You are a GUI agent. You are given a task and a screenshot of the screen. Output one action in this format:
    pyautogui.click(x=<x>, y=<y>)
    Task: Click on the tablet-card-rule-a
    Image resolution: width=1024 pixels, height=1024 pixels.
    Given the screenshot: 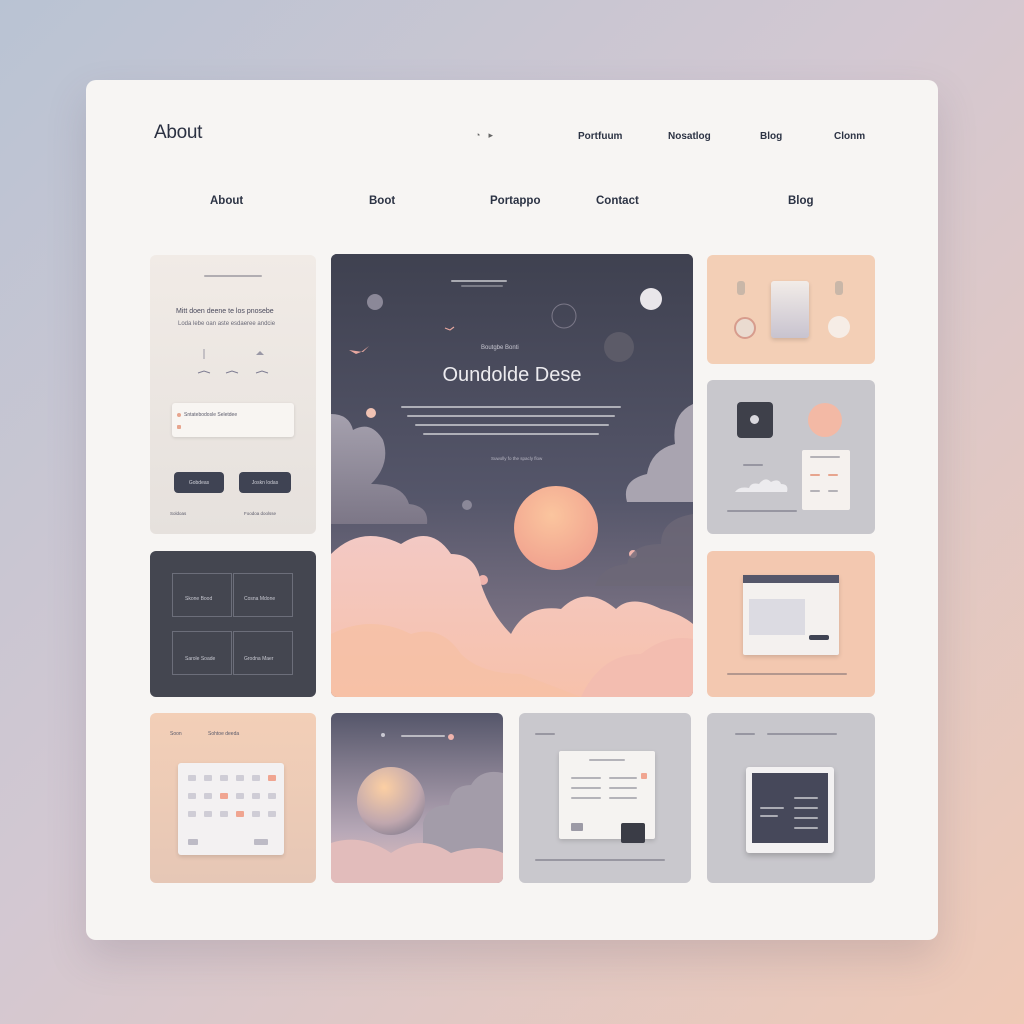 What is the action you would take?
    pyautogui.click(x=745, y=734)
    